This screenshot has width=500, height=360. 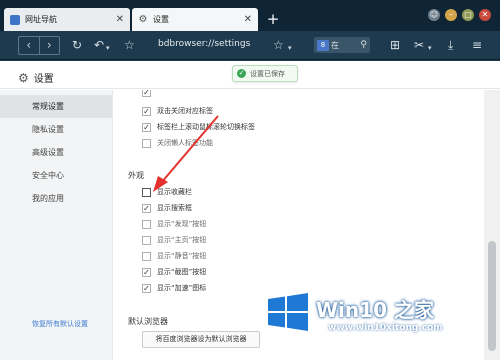 I want to click on watermark: Win10 之家 www.win10xitong.com, so click(x=381, y=323).